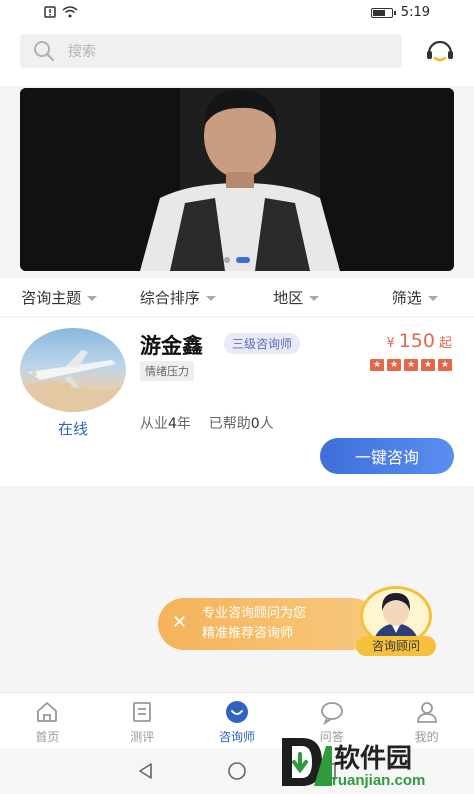 The width and height of the screenshot is (474, 794). Describe the element at coordinates (268, 624) in the screenshot. I see `advisor-promo-bar: ✕ 专业咨询顾问为您 精准推荐咨询师` at that location.